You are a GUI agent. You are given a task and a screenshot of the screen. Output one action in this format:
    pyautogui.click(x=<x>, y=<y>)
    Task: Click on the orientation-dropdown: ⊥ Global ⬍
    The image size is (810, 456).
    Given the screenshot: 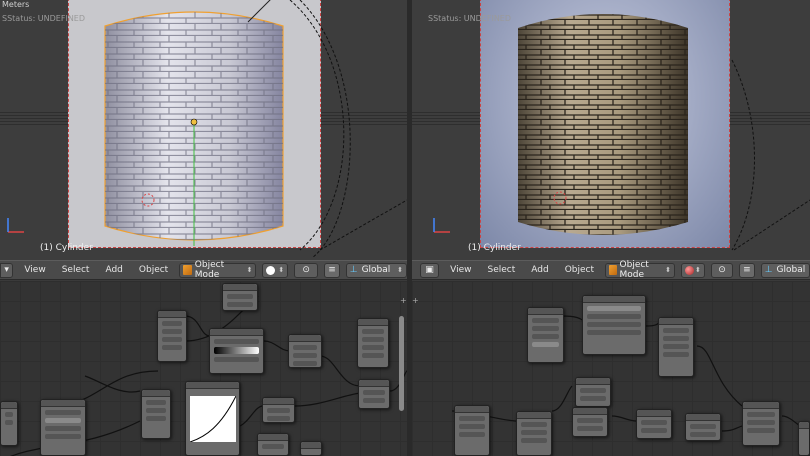 What is the action you would take?
    pyautogui.click(x=376, y=270)
    